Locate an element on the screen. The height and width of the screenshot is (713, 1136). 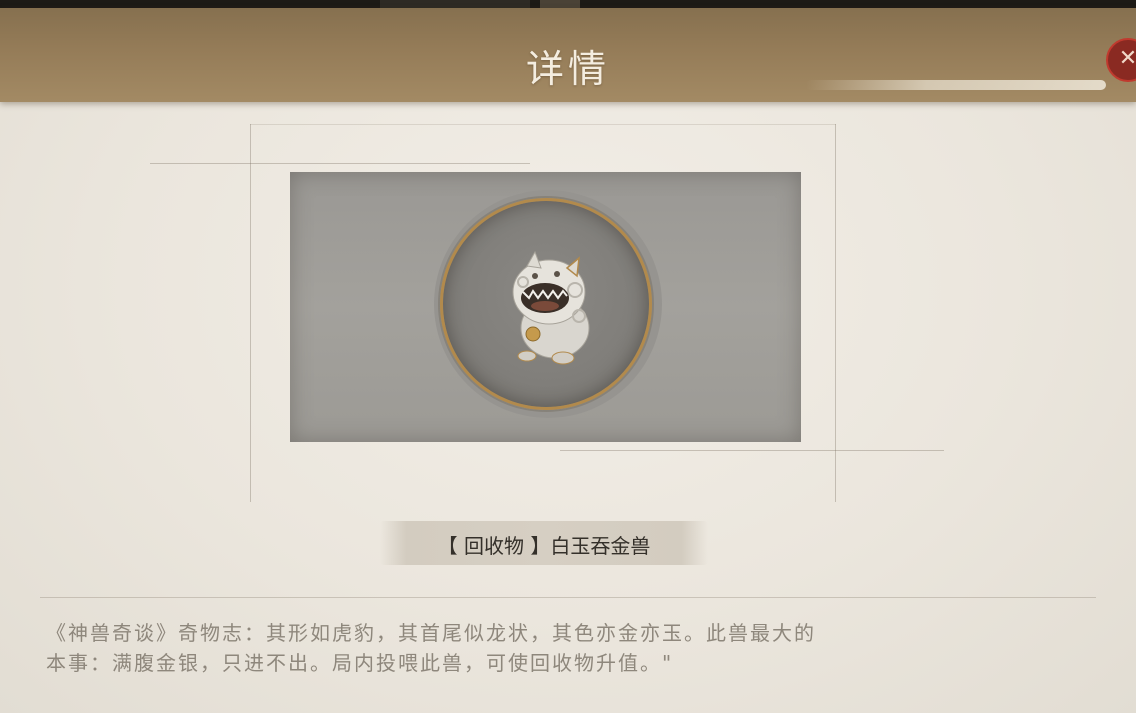
item-name: 白玉吞金兽 is located at coordinates (600, 546).